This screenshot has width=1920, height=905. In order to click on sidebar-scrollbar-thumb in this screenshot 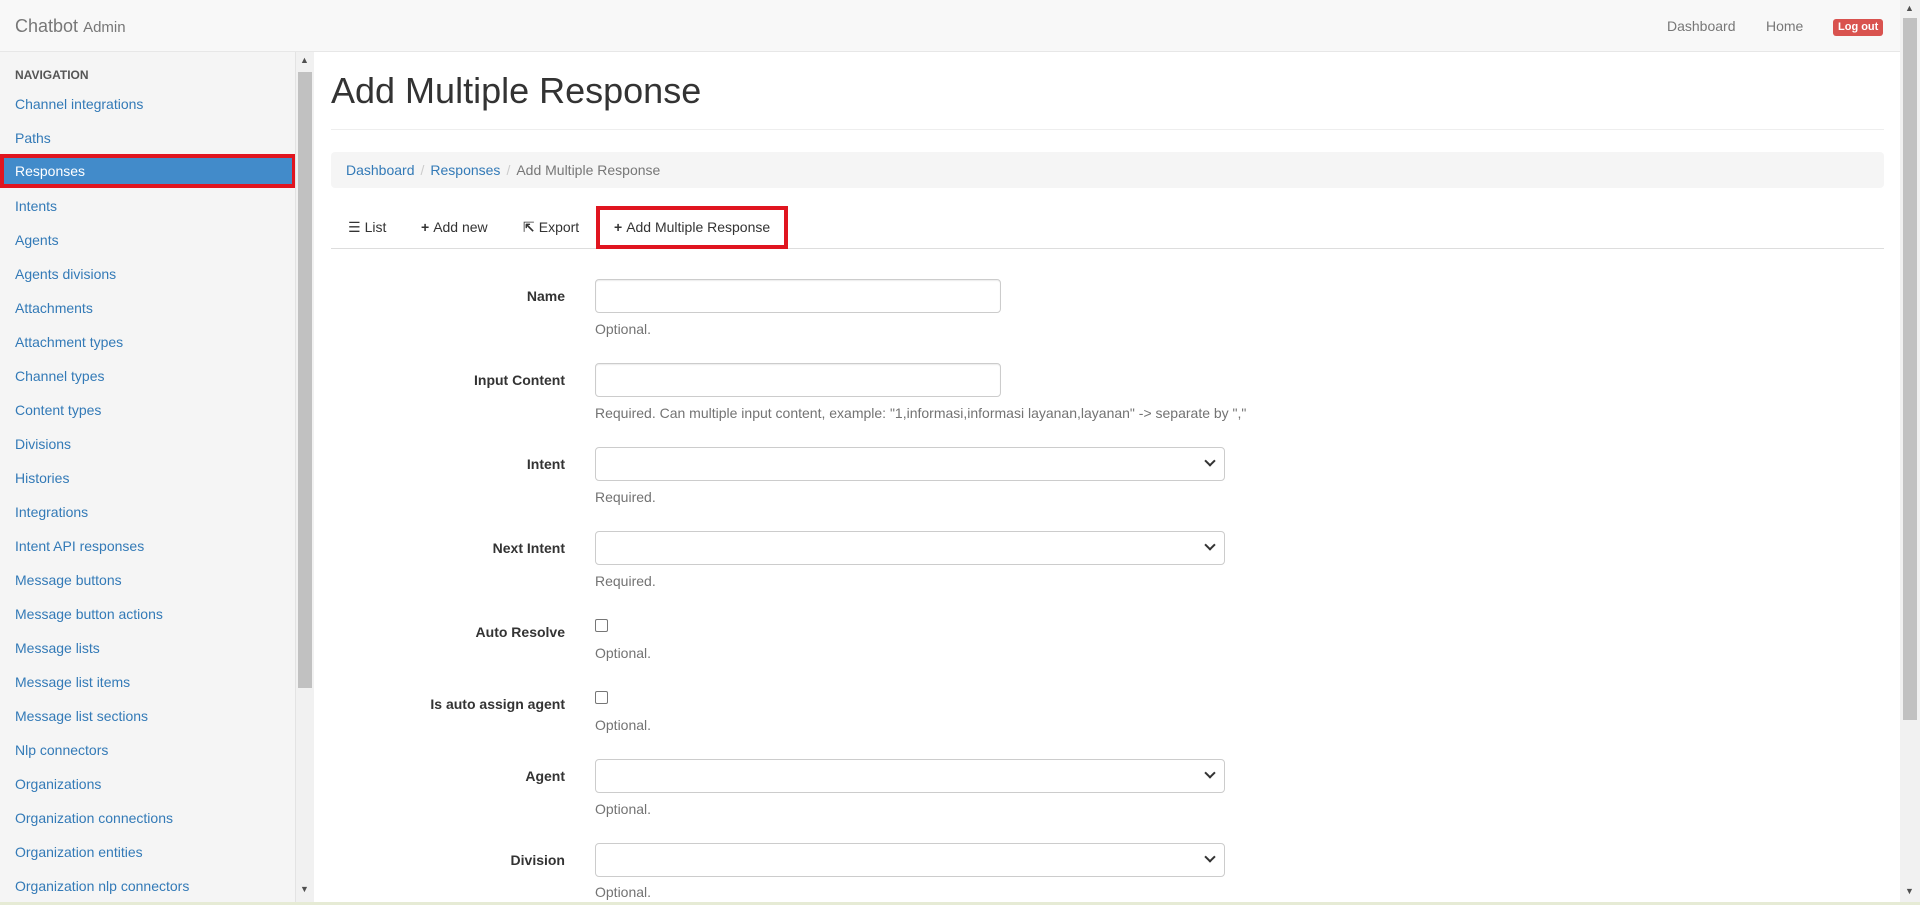, I will do `click(305, 380)`.